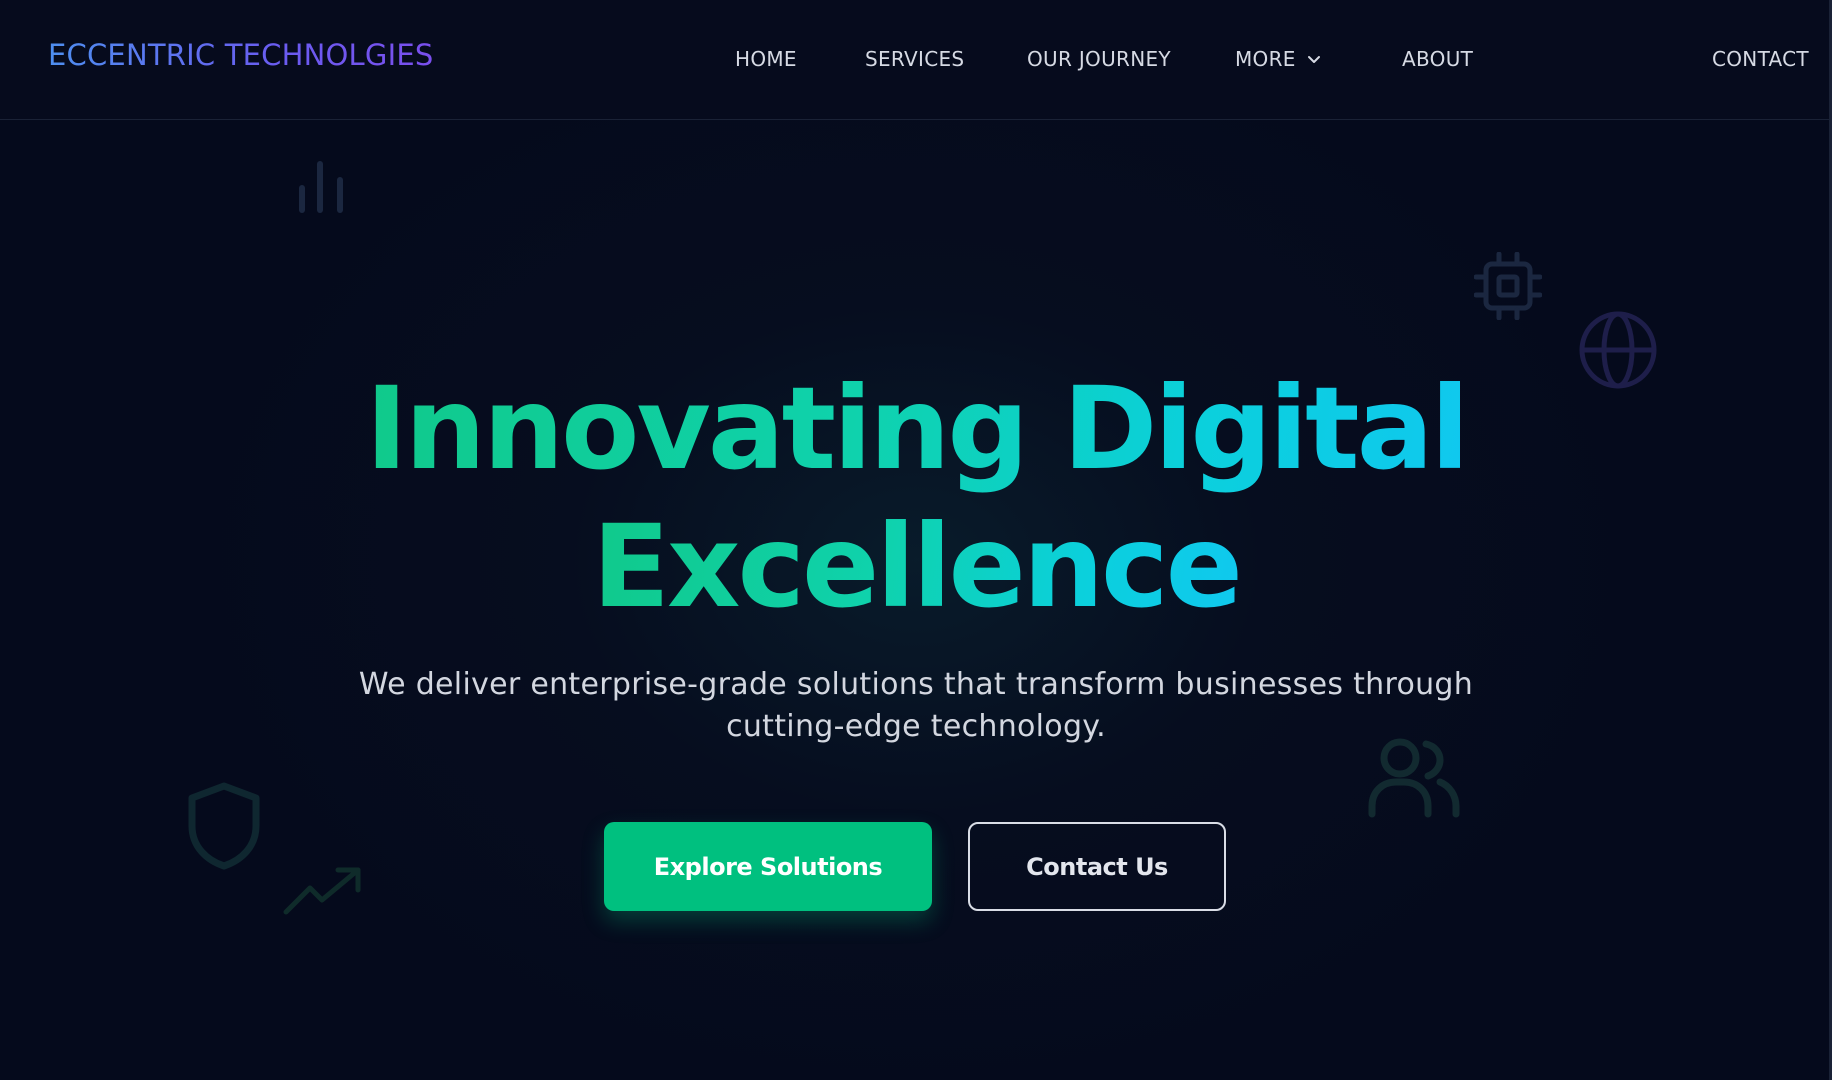  Describe the element at coordinates (1413, 777) in the screenshot. I see `users-icon` at that location.